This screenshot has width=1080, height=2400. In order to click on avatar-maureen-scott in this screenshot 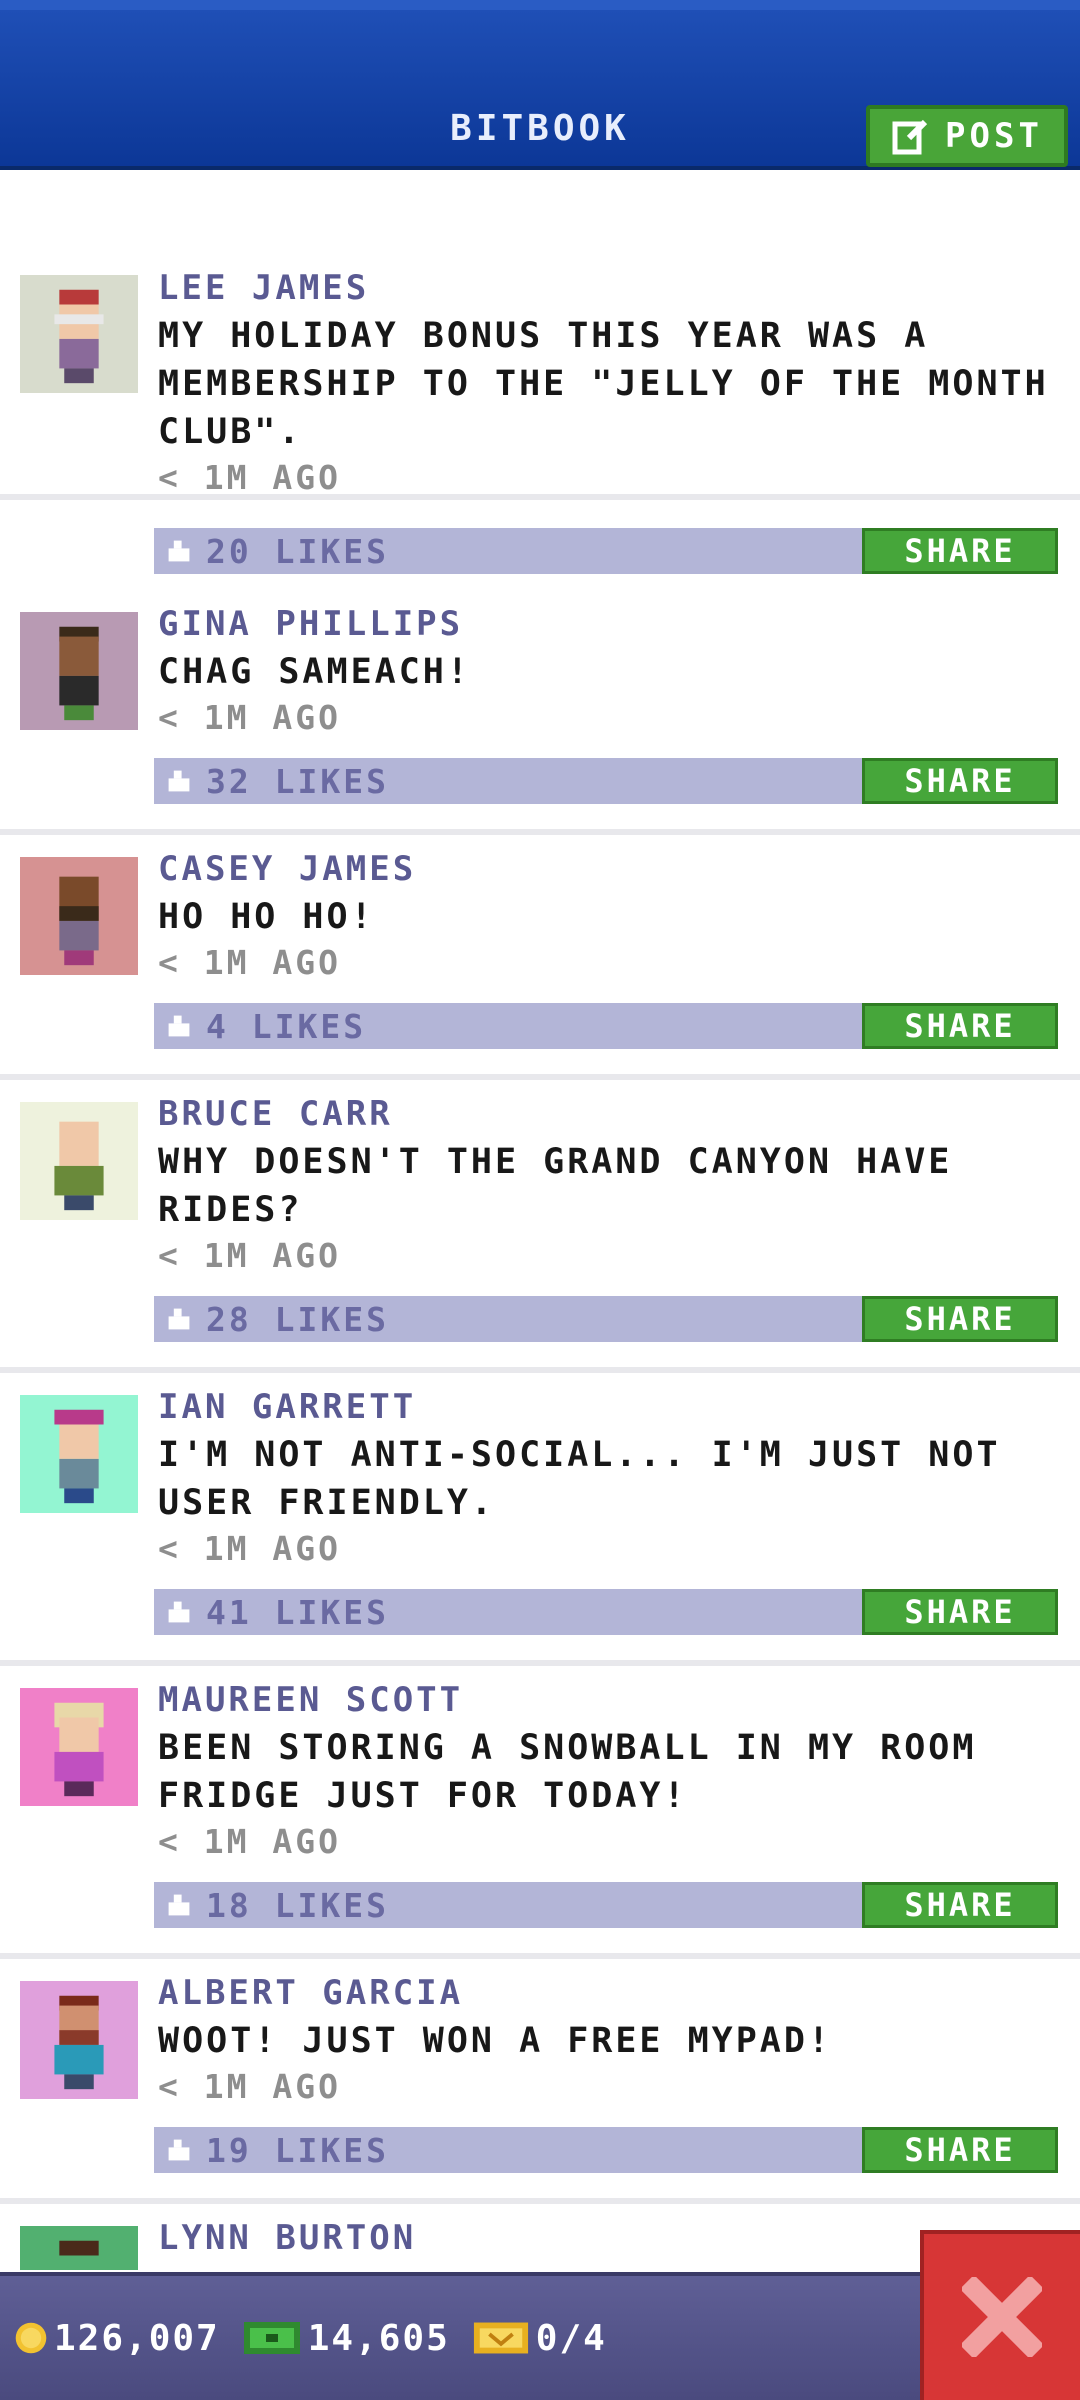, I will do `click(79, 1747)`.